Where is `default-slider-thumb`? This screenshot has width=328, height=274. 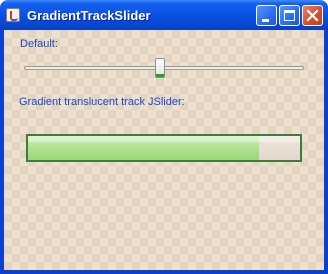 default-slider-thumb is located at coordinates (160, 68).